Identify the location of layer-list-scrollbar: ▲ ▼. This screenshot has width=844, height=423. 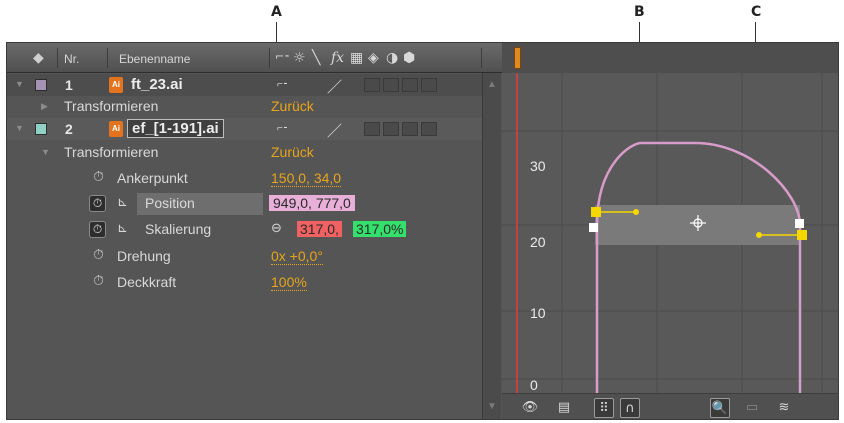
(491, 246).